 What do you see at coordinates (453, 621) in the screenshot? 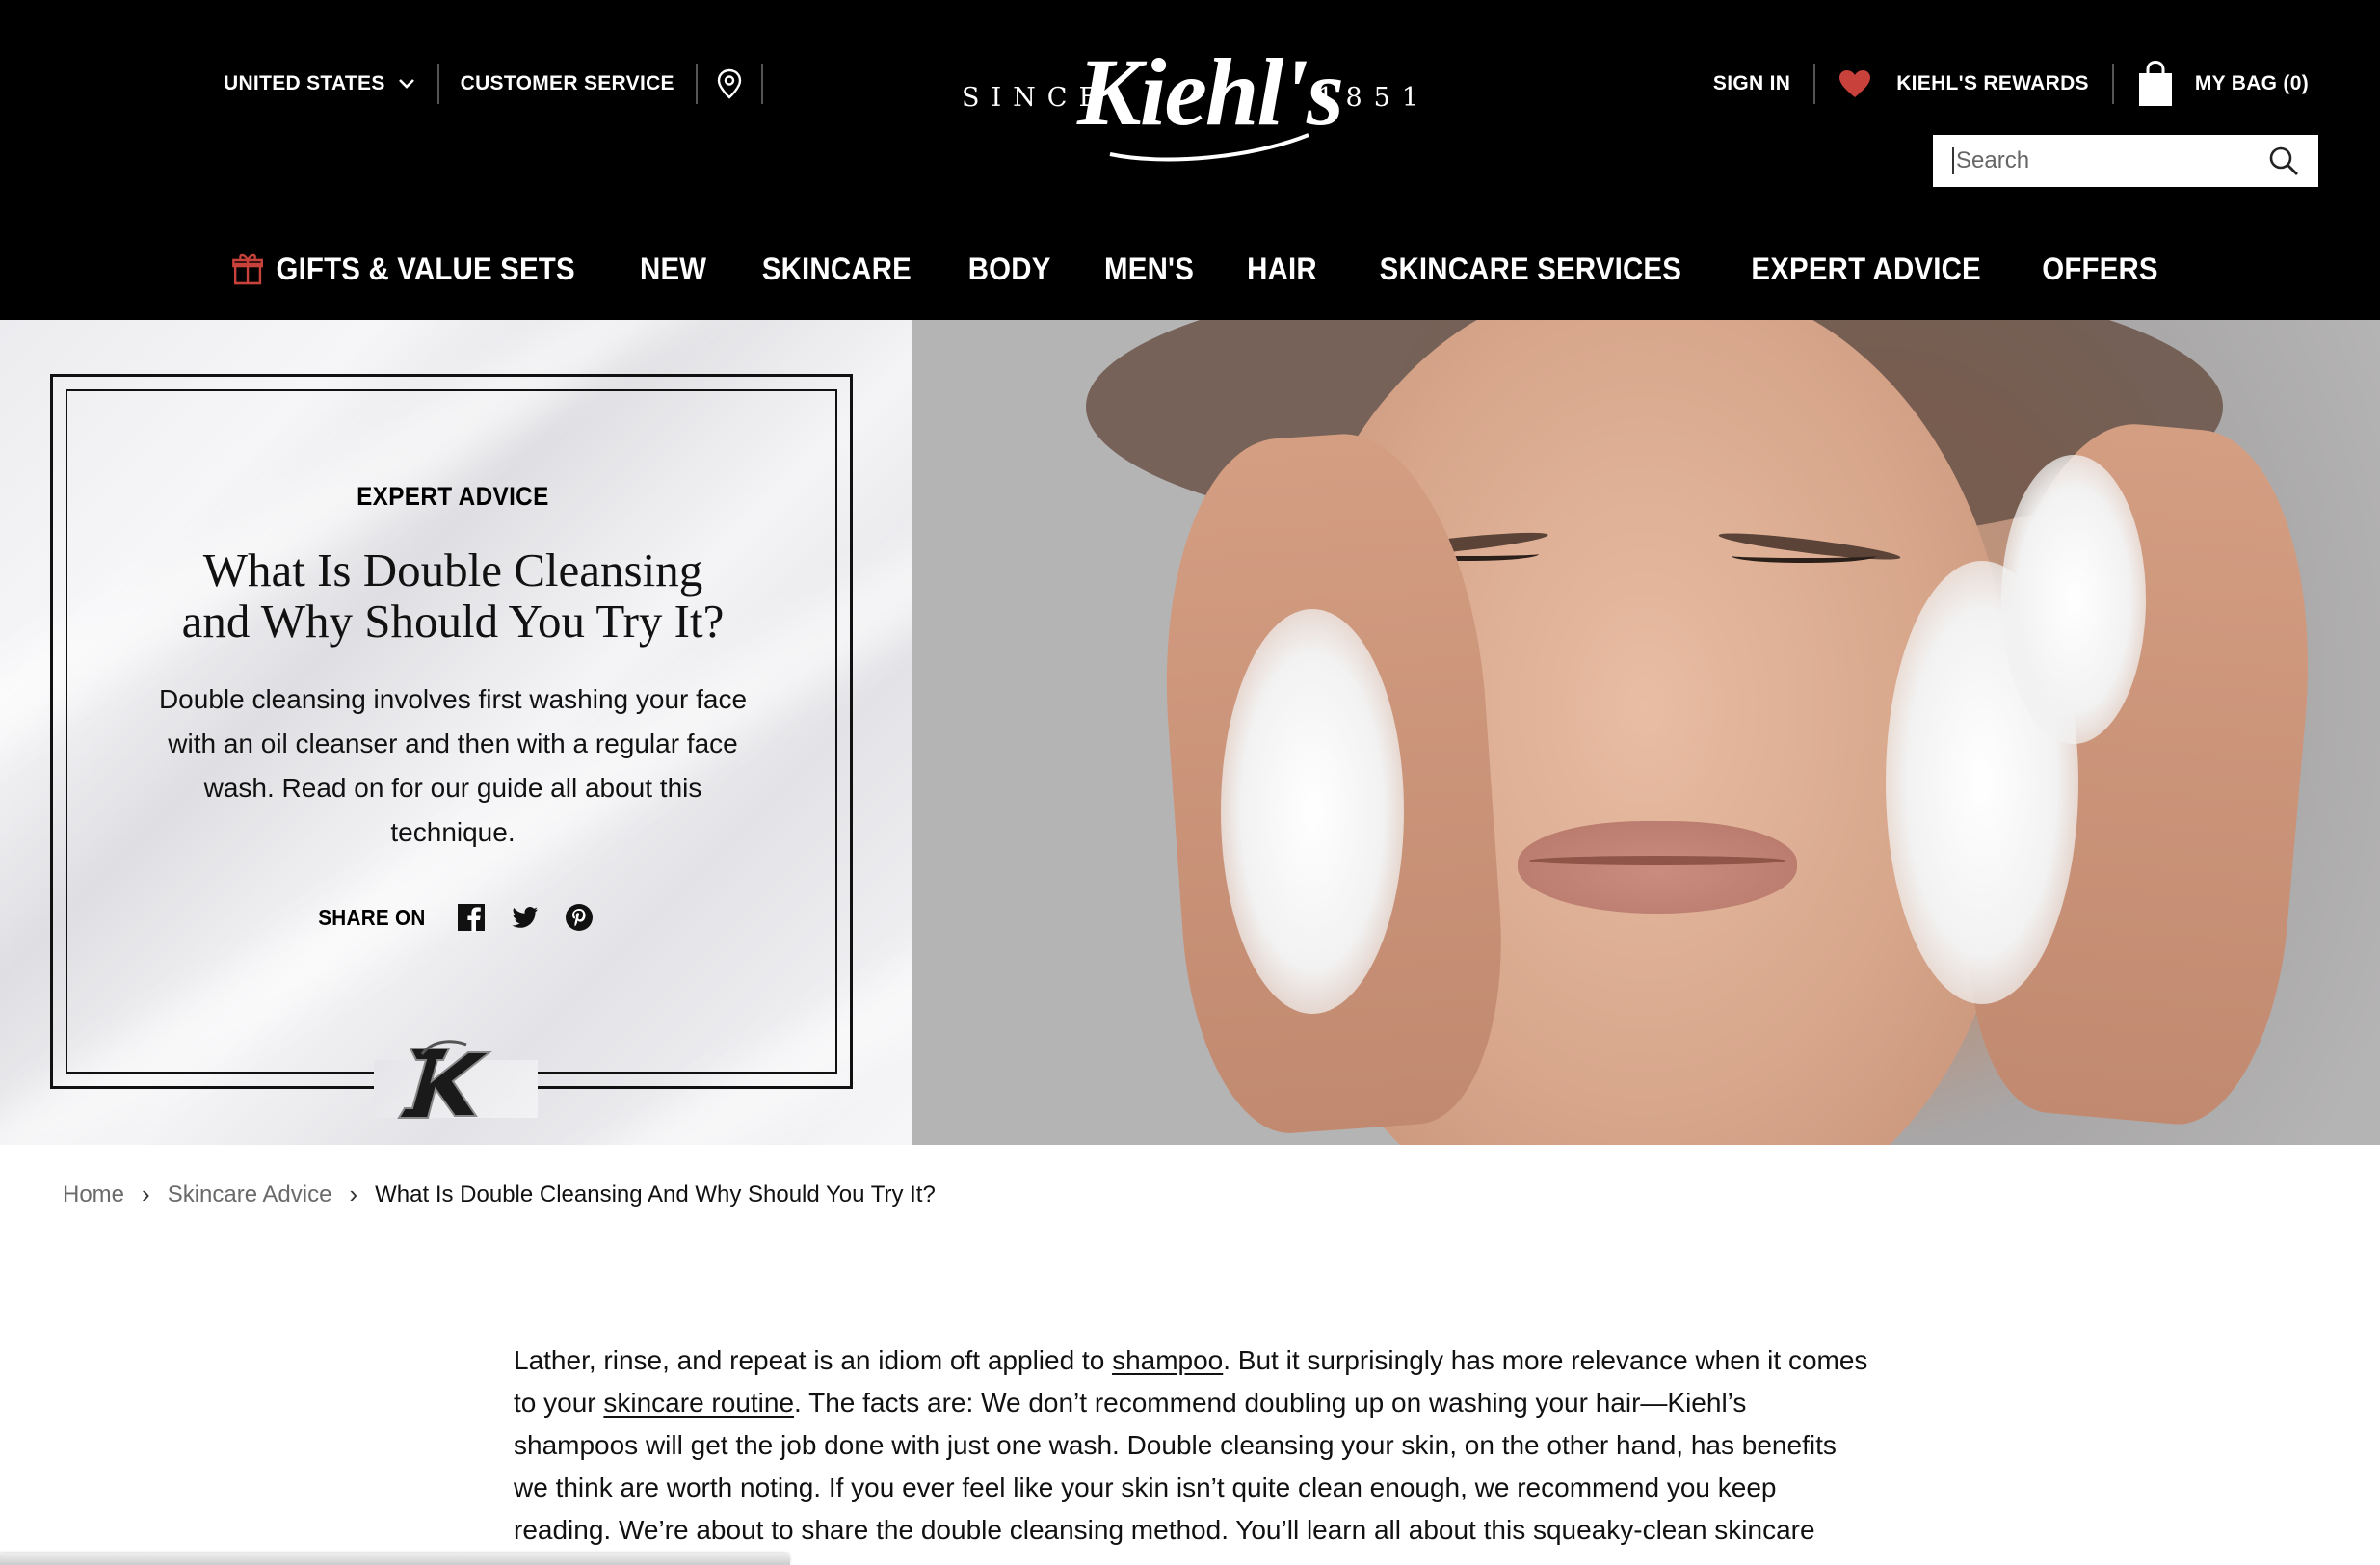
I see `article-title-line-2: and Why Should You Try It?` at bounding box center [453, 621].